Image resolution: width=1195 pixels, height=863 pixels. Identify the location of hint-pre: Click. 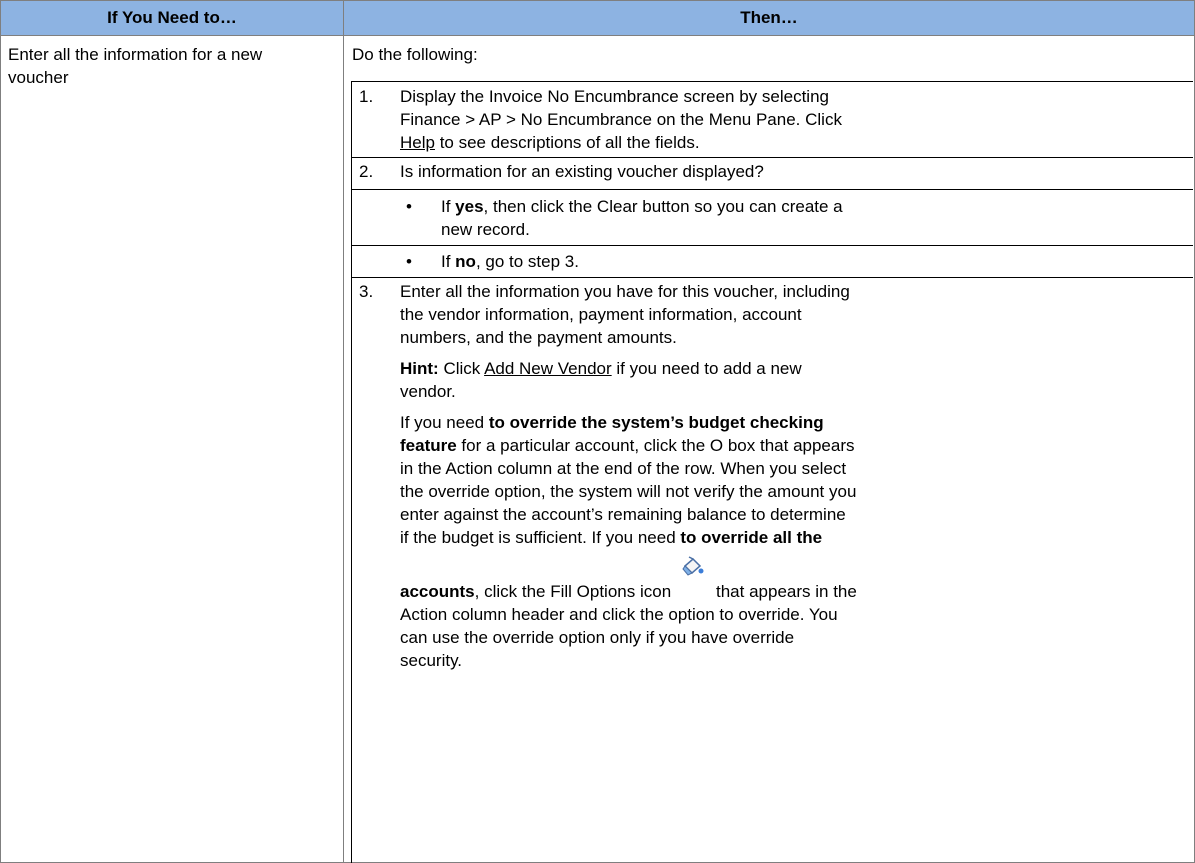
(461, 368).